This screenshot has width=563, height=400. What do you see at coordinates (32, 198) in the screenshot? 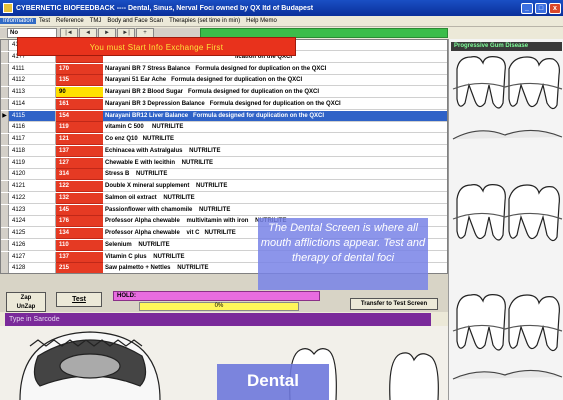
I see `row-number-cell: 4122` at bounding box center [32, 198].